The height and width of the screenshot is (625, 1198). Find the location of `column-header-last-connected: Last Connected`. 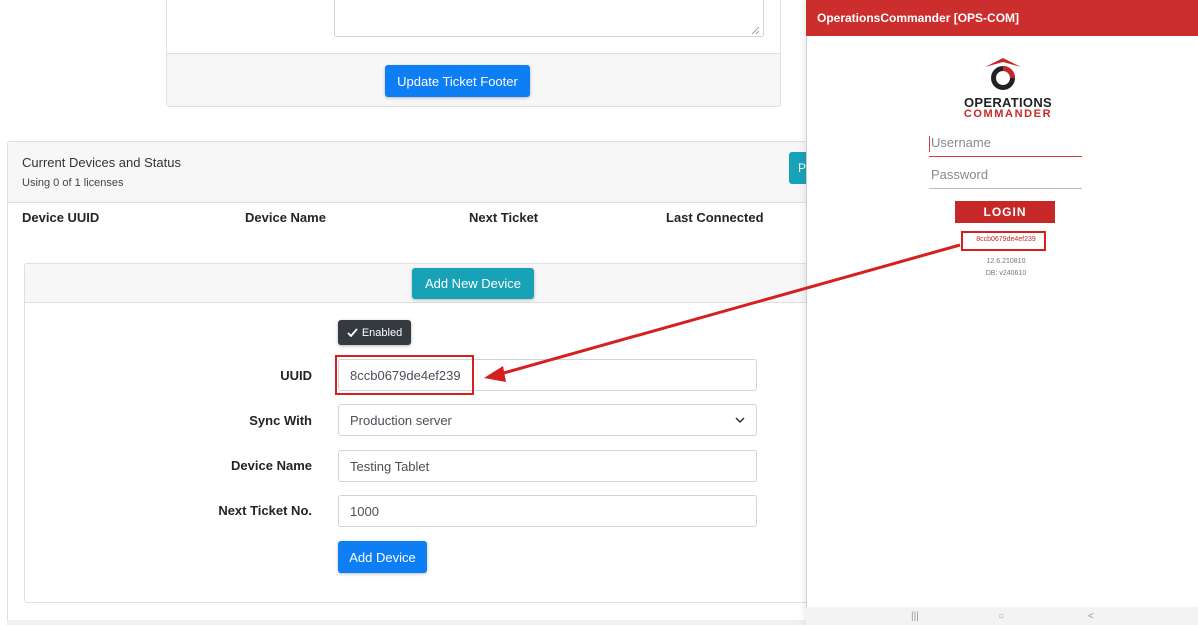

column-header-last-connected: Last Connected is located at coordinates (715, 217).